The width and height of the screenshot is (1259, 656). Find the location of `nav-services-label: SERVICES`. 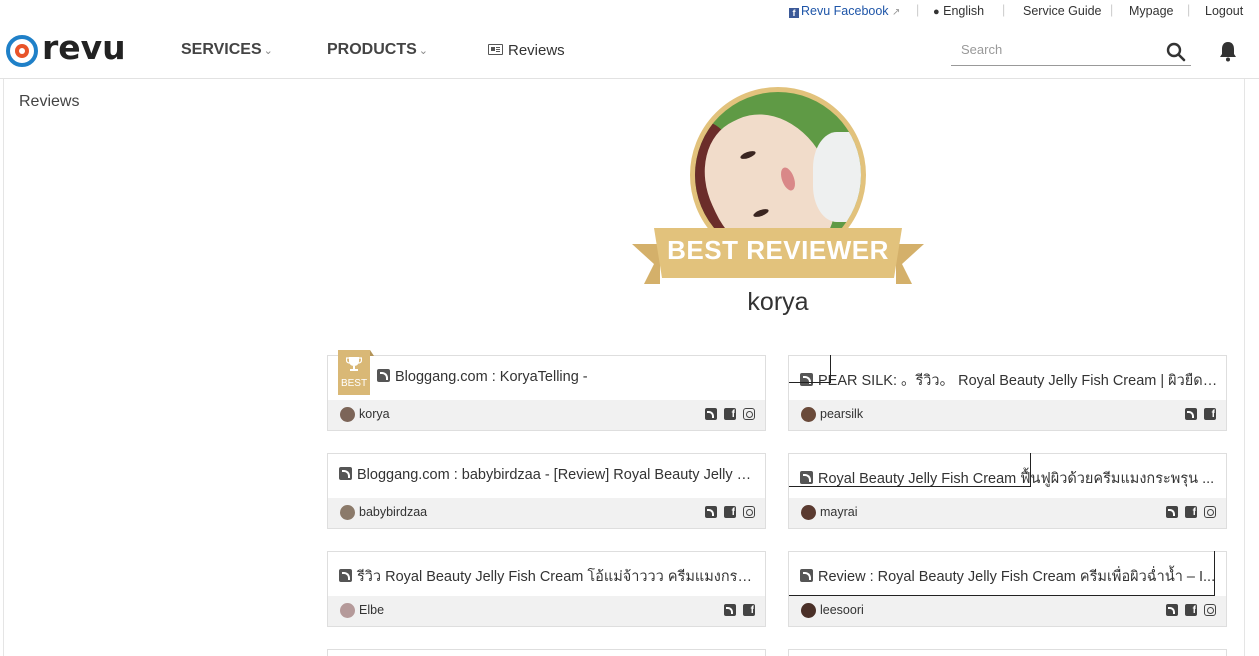

nav-services-label: SERVICES is located at coordinates (221, 49).